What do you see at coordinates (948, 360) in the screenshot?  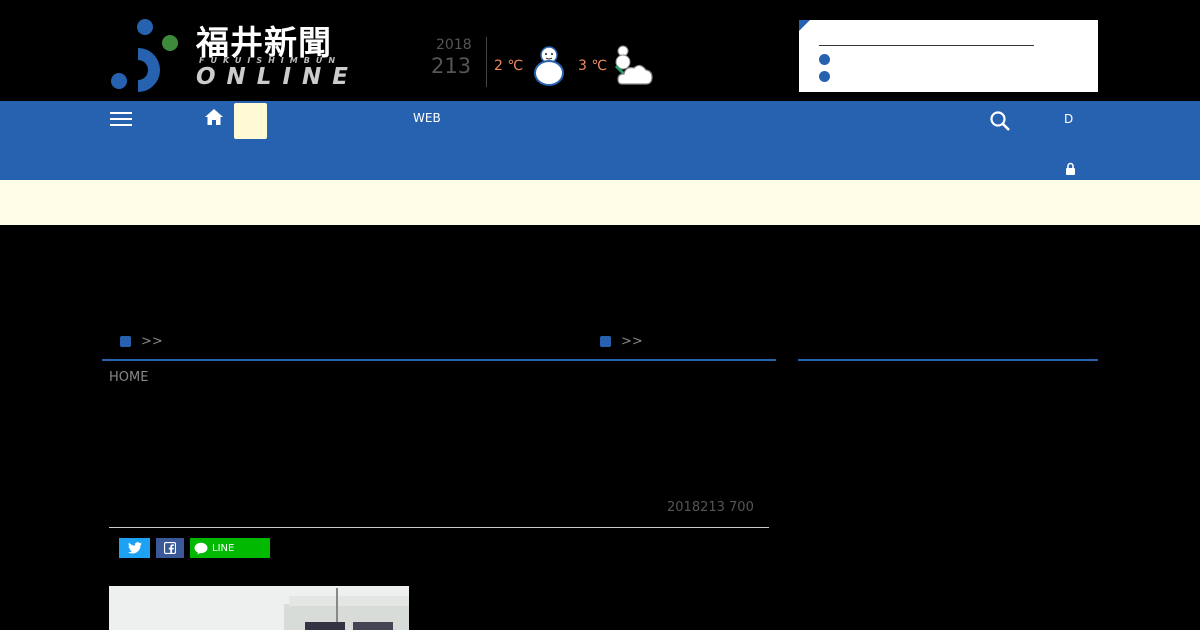 I see `section-rule-right` at bounding box center [948, 360].